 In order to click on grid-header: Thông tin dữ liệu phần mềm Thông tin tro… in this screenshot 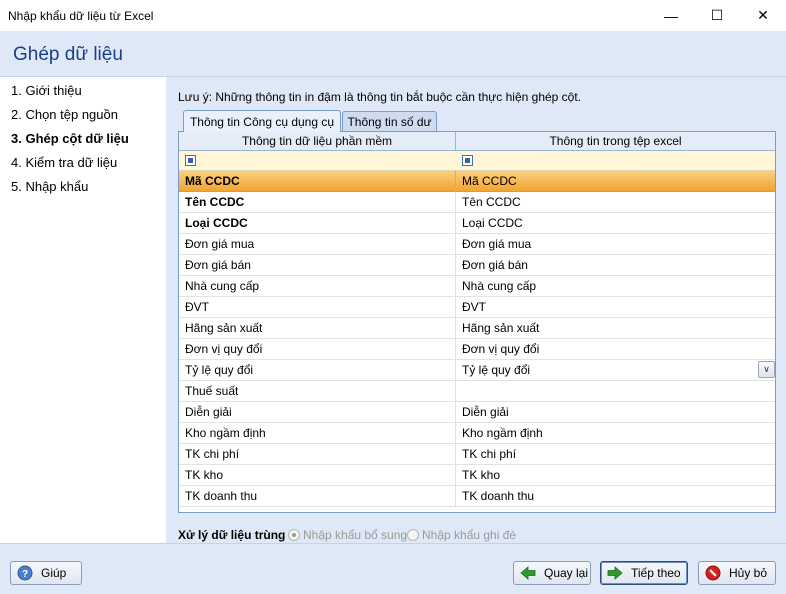, I will do `click(477, 141)`.